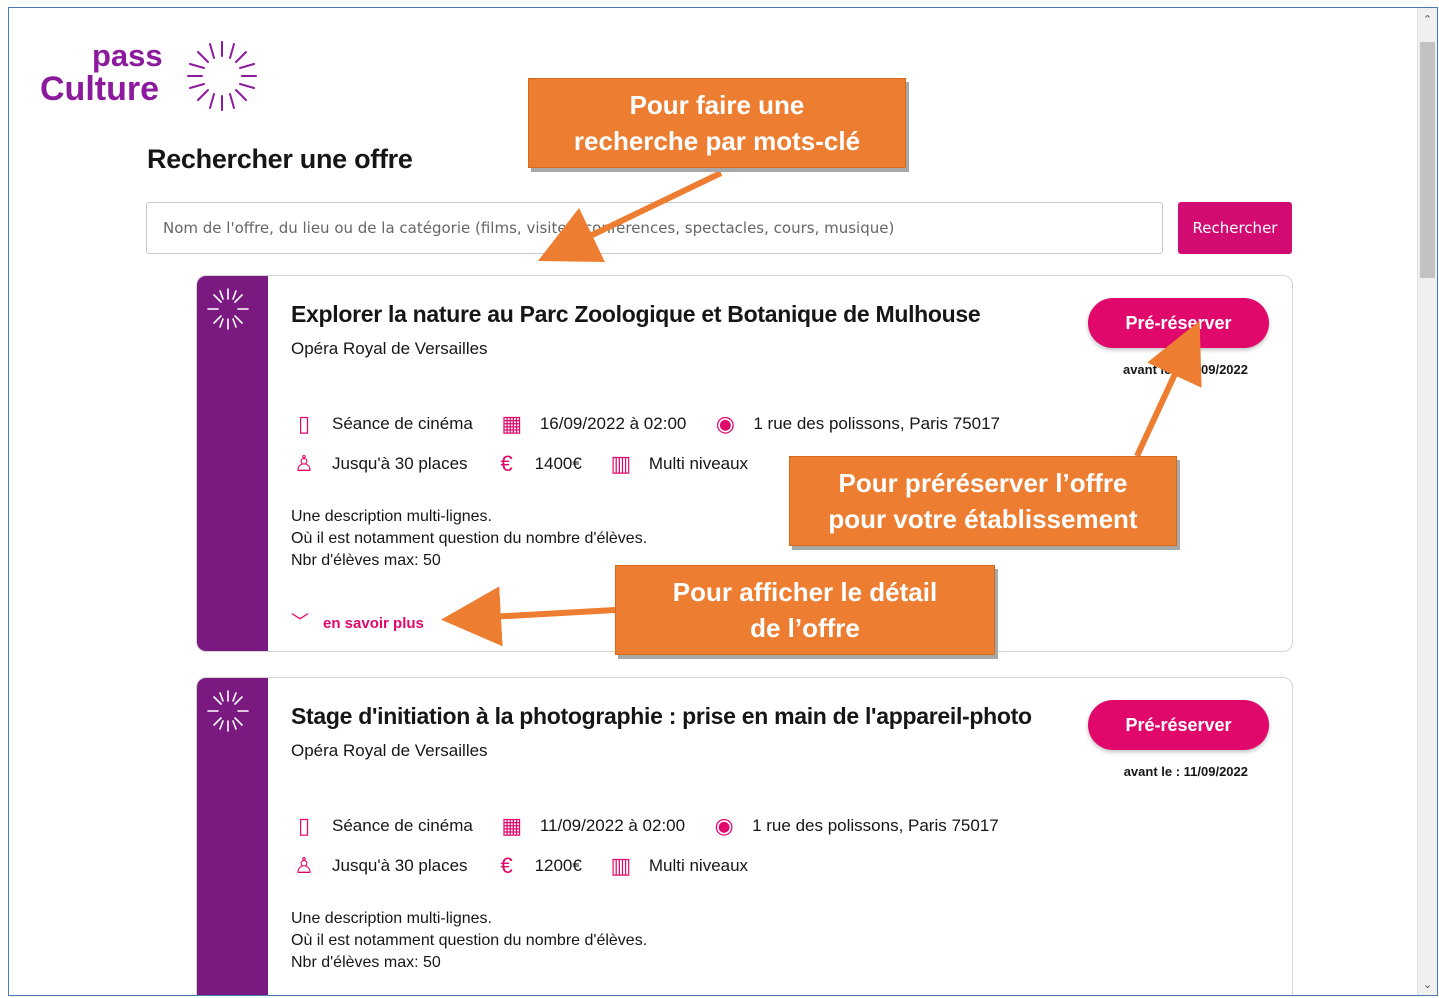 This screenshot has height=998, width=1439. What do you see at coordinates (983, 483) in the screenshot?
I see `callout-line: Pour préréserver l’offre` at bounding box center [983, 483].